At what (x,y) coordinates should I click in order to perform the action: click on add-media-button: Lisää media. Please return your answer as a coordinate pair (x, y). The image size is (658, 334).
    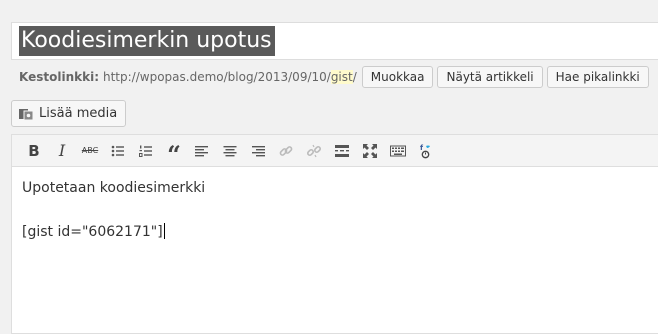
    Looking at the image, I should click on (69, 113).